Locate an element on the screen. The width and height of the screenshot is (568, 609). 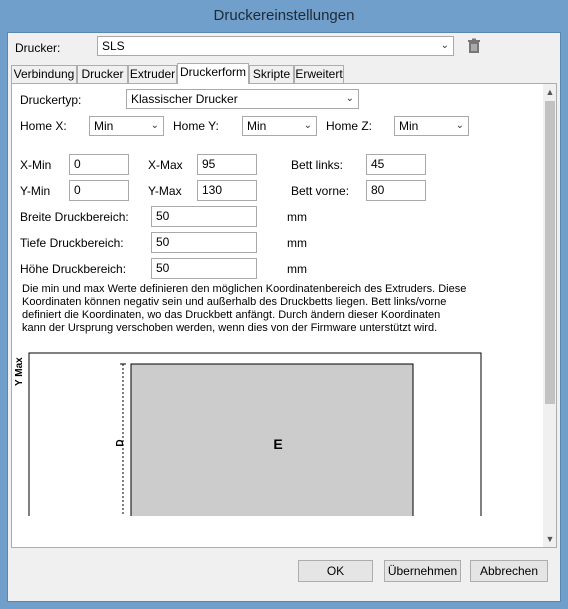
bett-links-input: 45 is located at coordinates (396, 164).